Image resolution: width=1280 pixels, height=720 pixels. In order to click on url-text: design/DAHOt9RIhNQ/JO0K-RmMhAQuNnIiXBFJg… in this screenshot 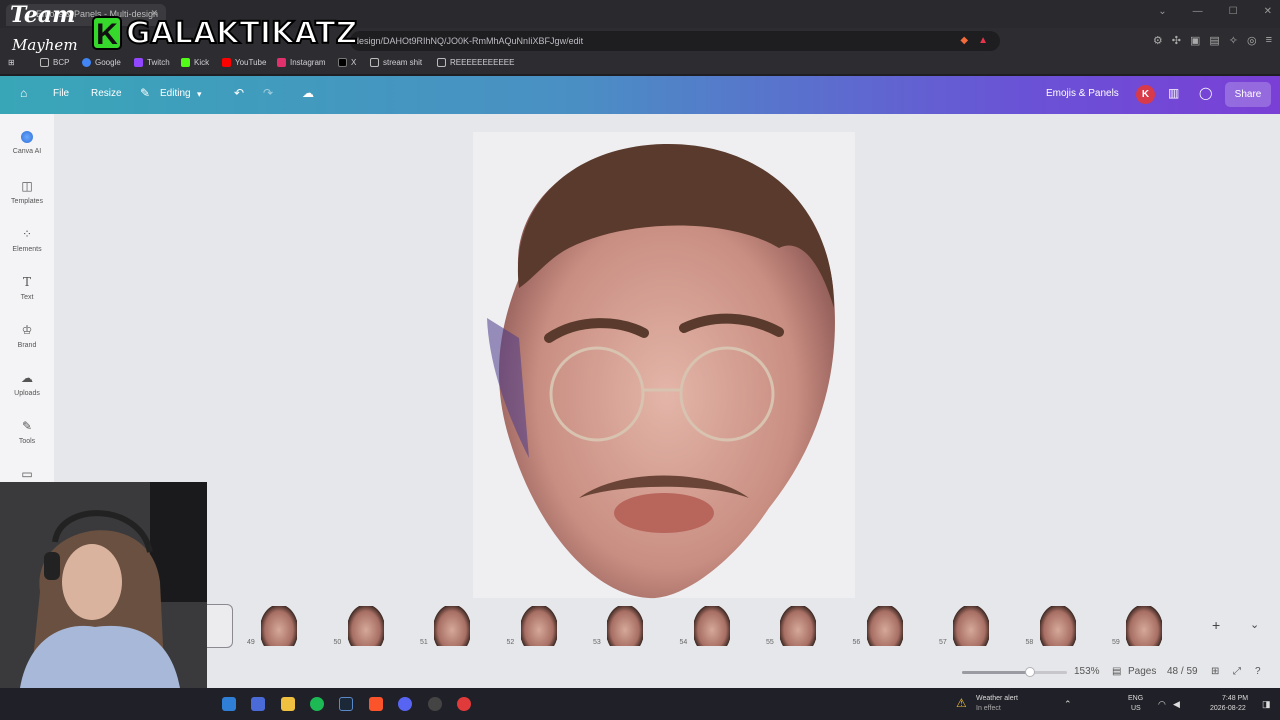, I will do `click(469, 41)`.